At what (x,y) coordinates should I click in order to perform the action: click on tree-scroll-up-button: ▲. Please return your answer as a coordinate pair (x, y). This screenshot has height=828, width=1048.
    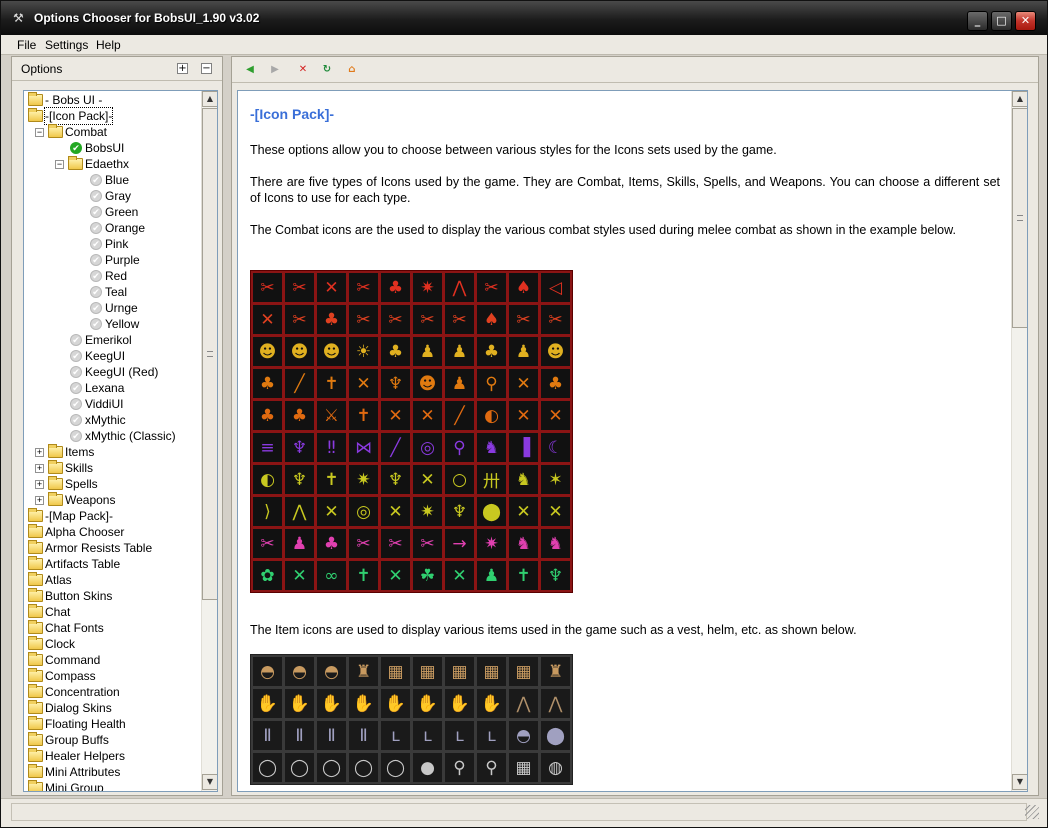
    Looking at the image, I should click on (209, 99).